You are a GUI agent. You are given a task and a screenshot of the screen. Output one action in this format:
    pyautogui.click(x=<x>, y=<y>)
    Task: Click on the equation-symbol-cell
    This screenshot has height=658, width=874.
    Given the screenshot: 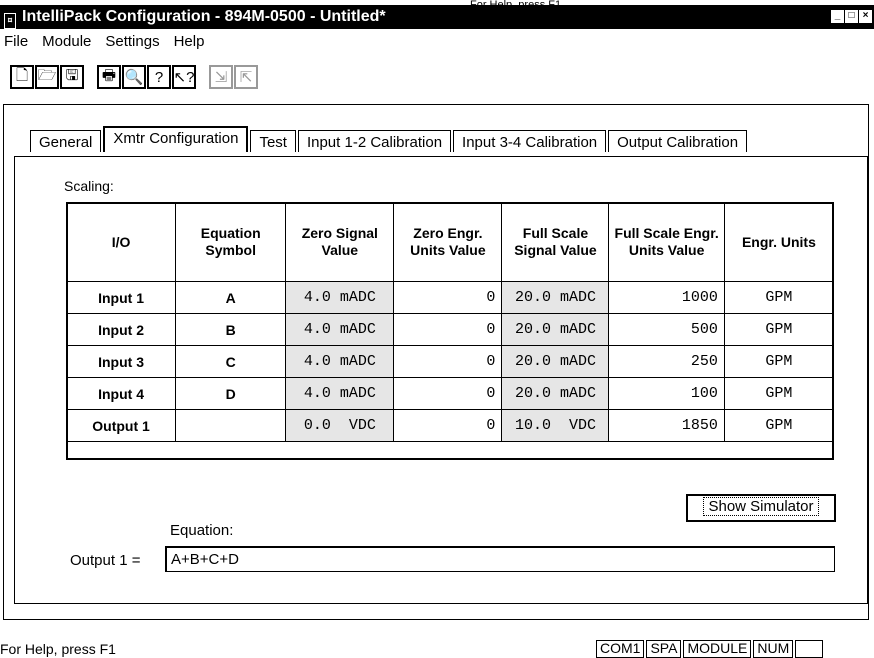 What is the action you would take?
    pyautogui.click(x=231, y=425)
    